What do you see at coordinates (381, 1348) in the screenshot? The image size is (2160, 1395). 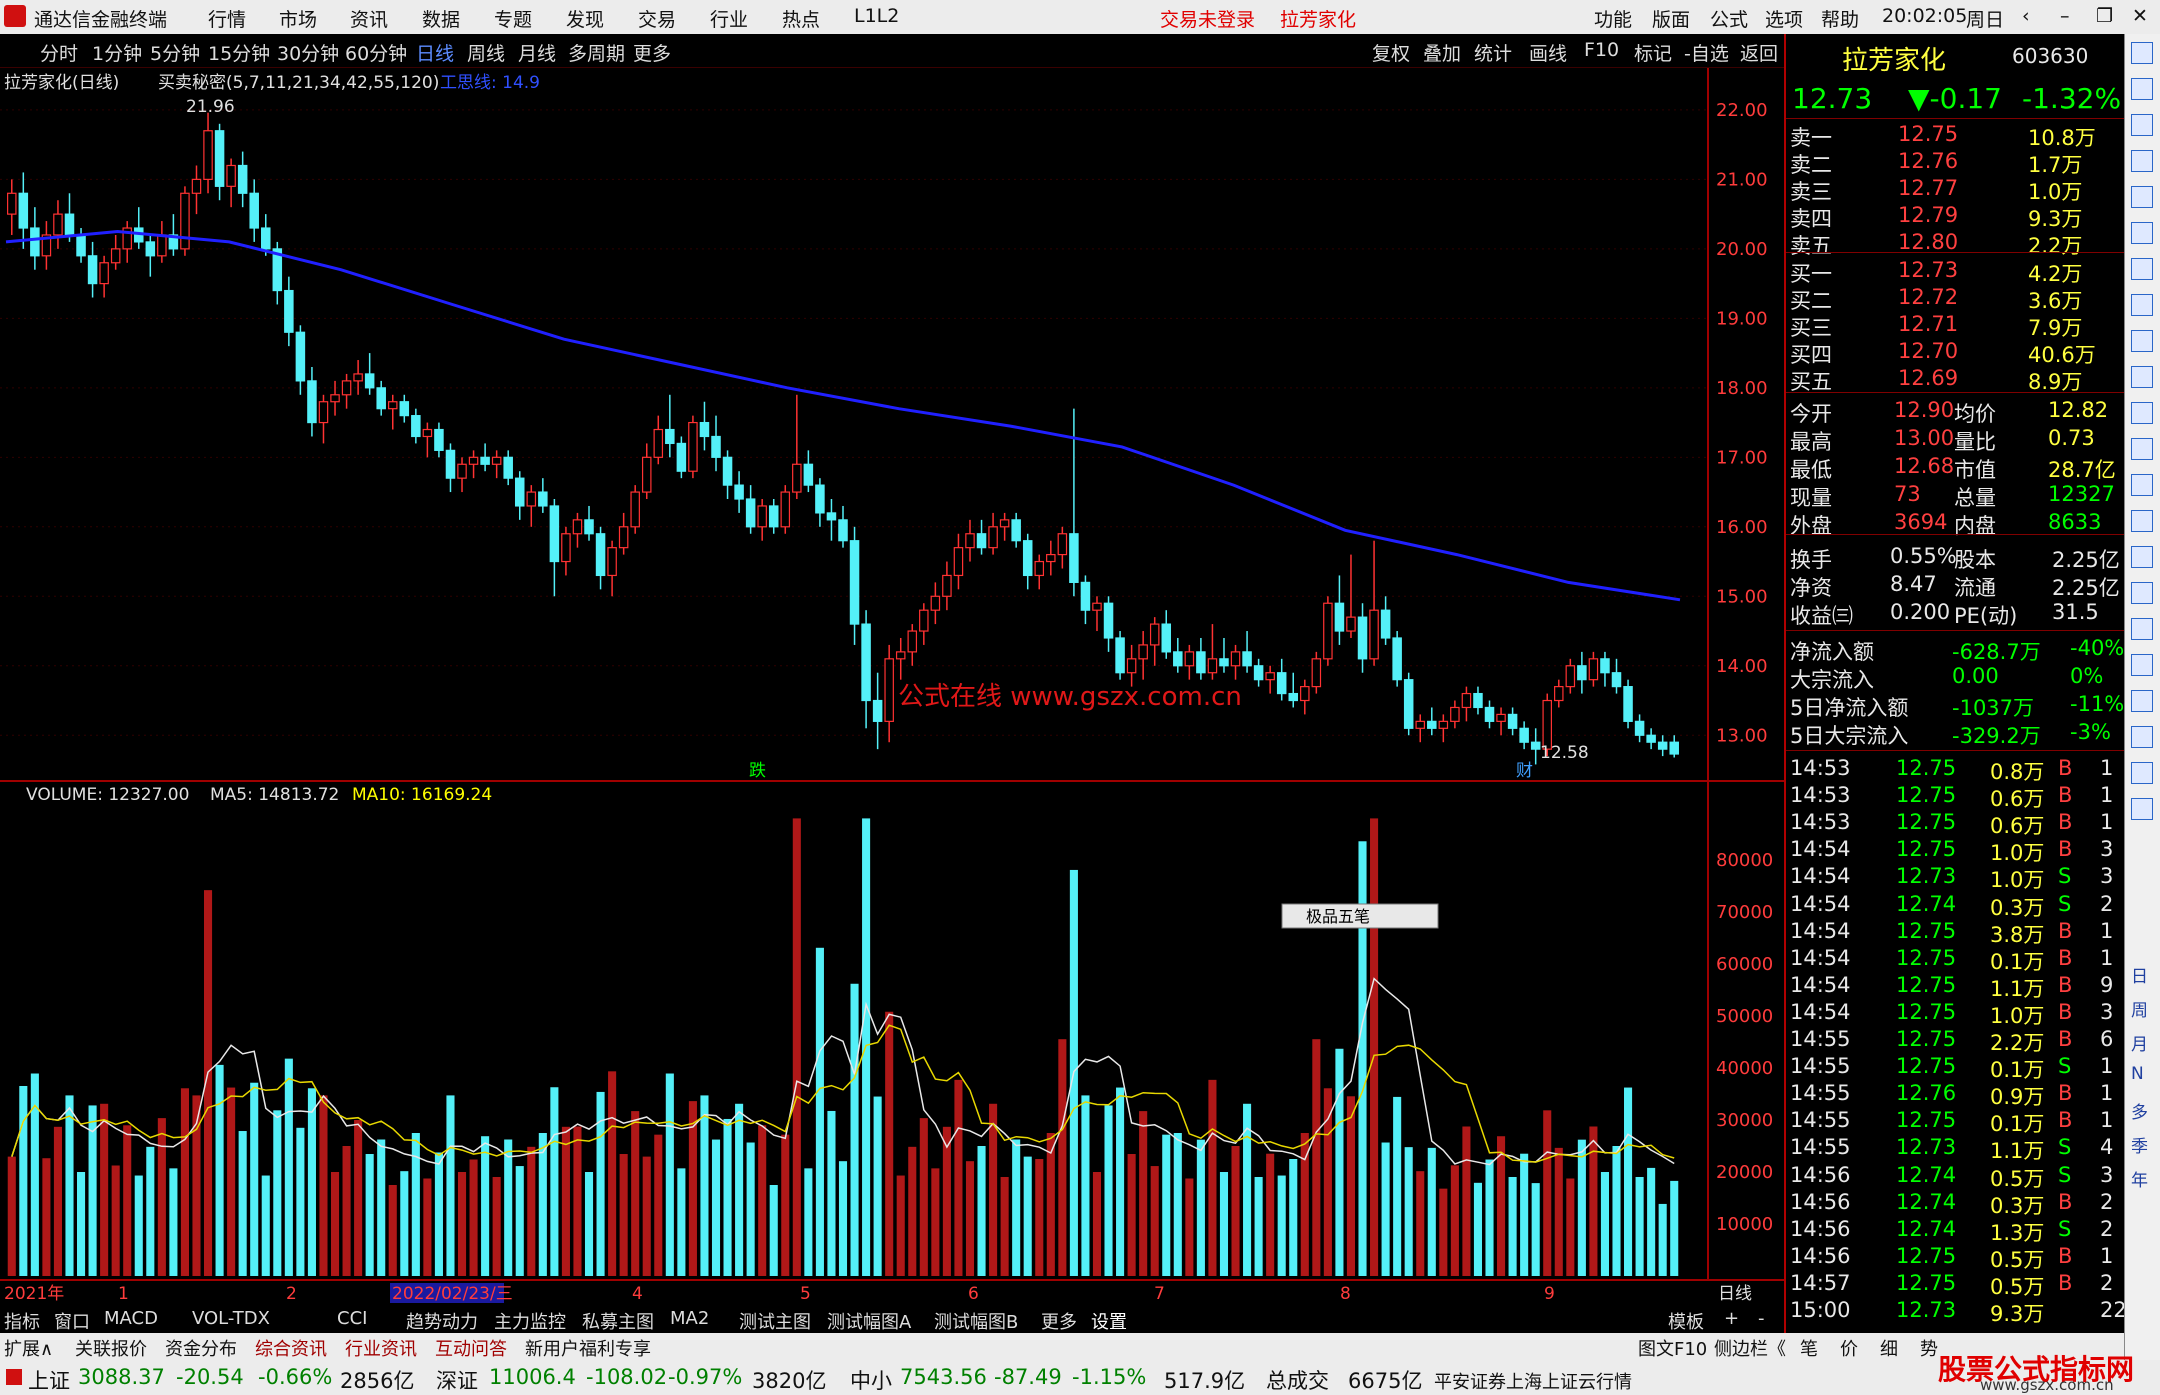 I see `infotab-4: 行业资讯` at bounding box center [381, 1348].